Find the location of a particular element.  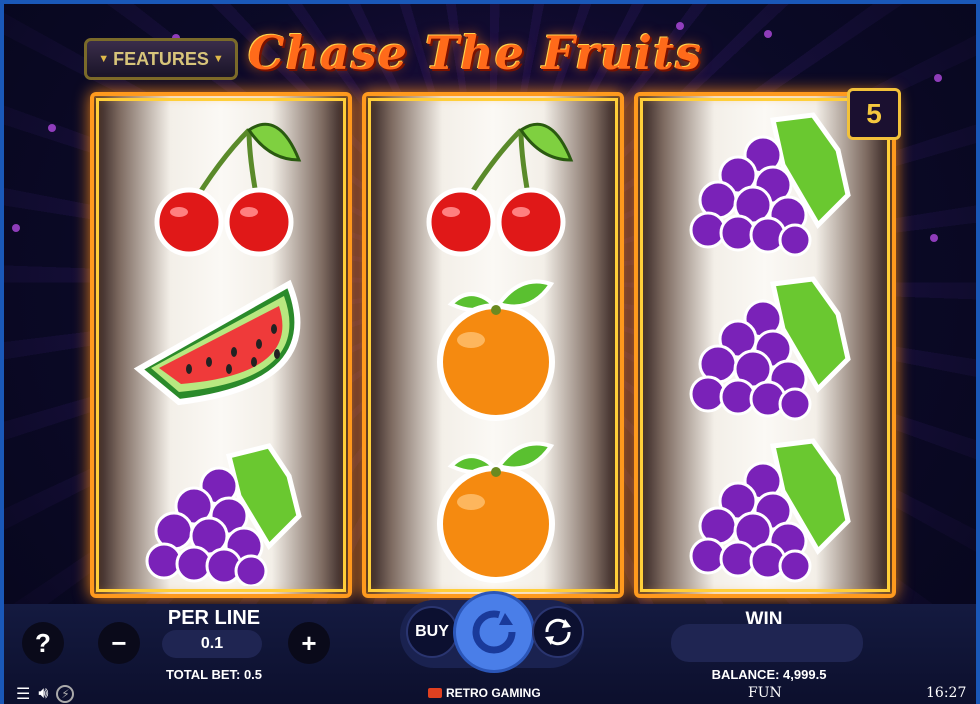

autoplay-icon is located at coordinates (558, 632).